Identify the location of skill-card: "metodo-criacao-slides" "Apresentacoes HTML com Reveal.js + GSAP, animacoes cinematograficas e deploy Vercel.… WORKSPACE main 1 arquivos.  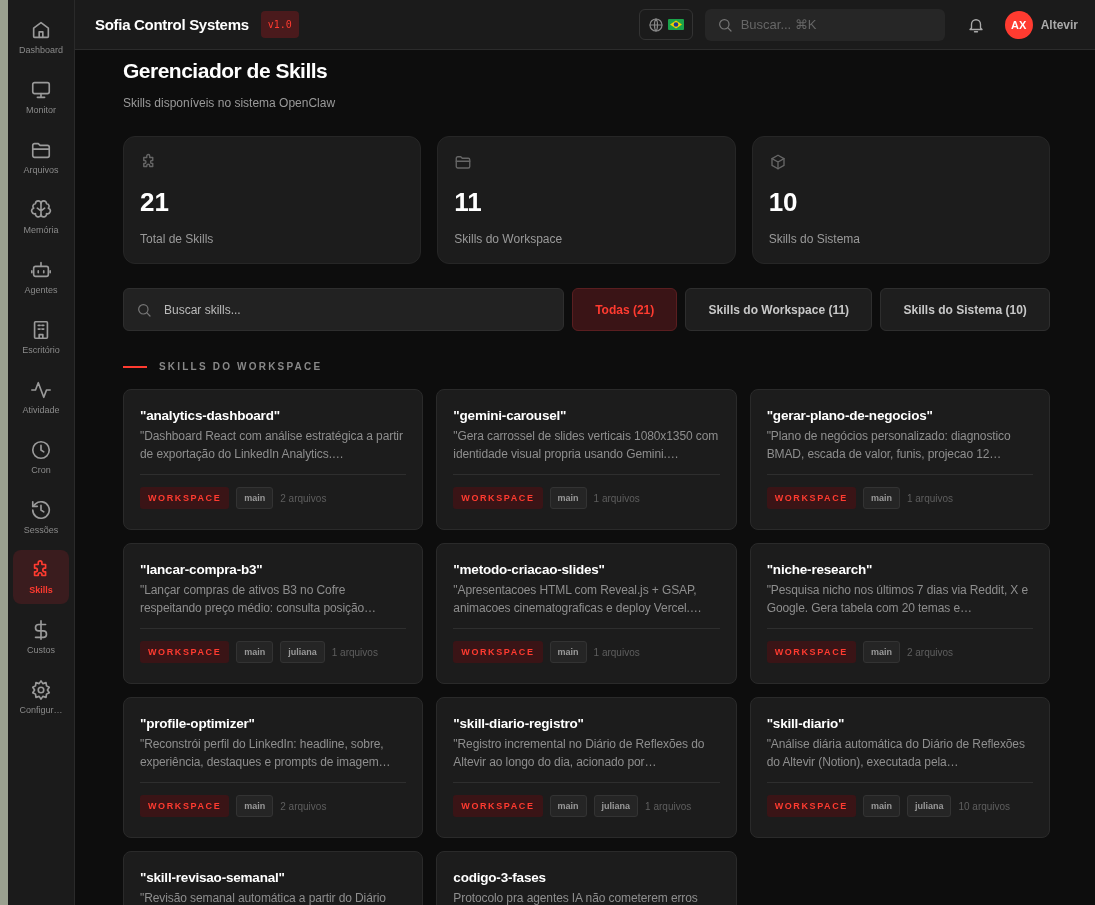
(586, 613).